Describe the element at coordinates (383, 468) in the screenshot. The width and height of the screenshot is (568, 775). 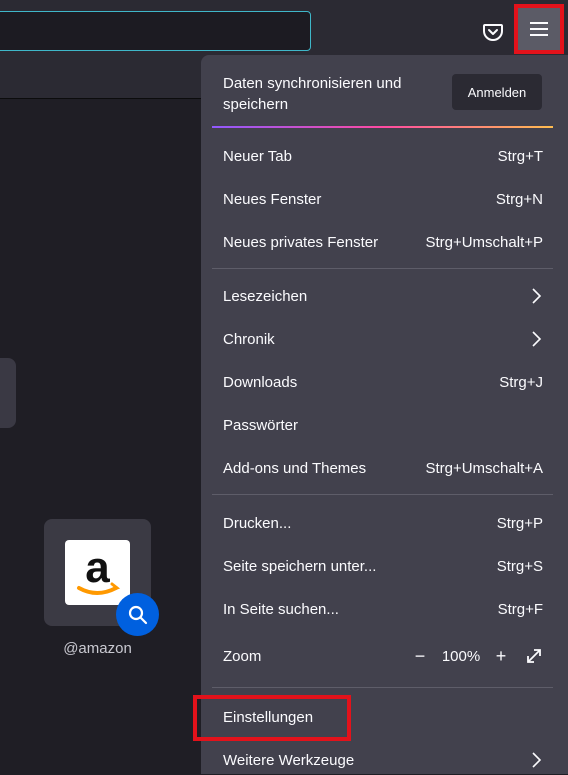
I see `menu-item-addons: Add-ons und Themes Strg+Umschalt+A` at that location.